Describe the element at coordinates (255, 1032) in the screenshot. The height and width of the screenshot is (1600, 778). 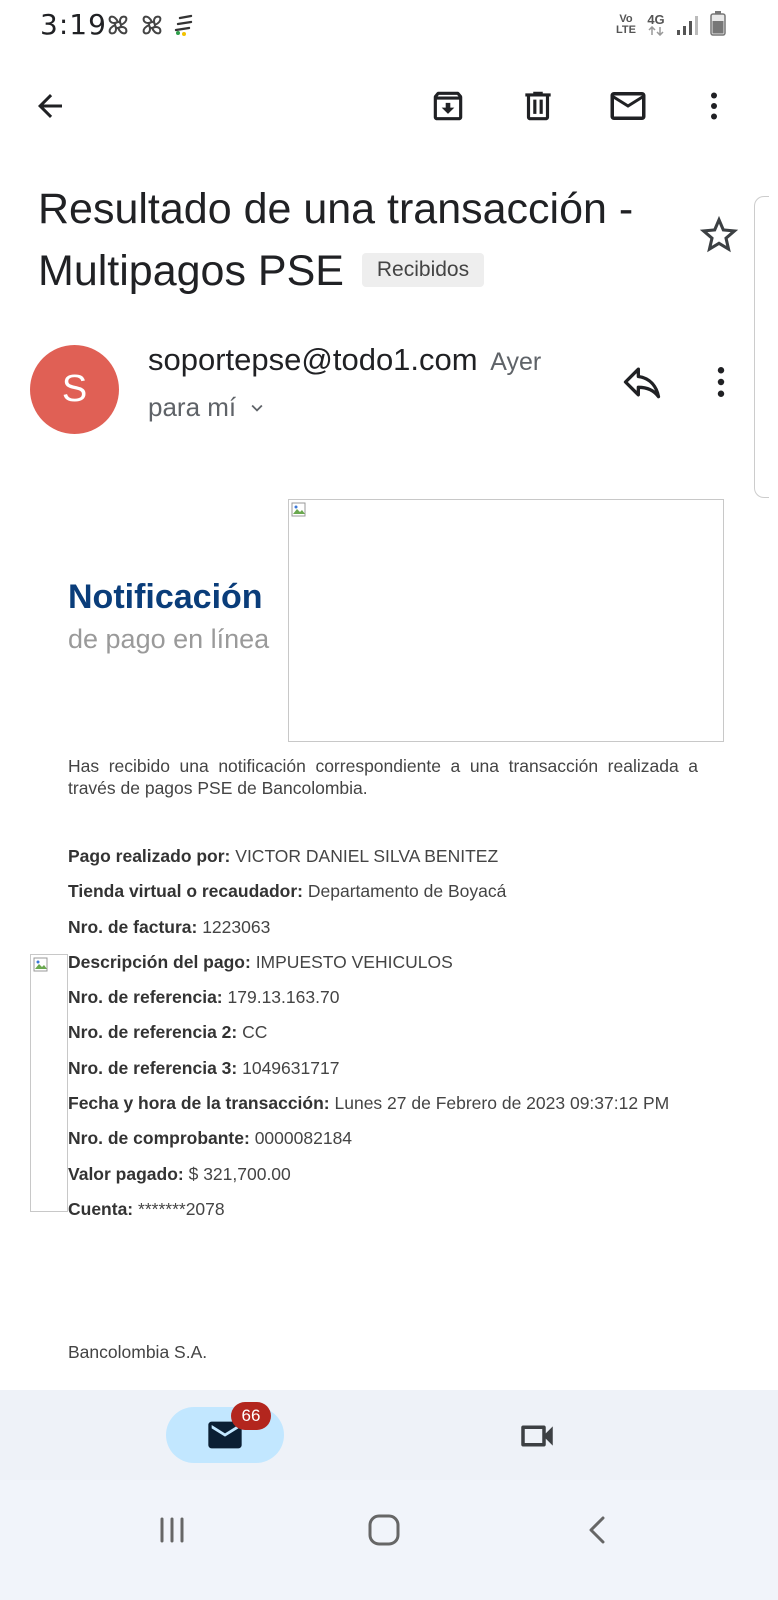
I see `detail-value: CC` at that location.